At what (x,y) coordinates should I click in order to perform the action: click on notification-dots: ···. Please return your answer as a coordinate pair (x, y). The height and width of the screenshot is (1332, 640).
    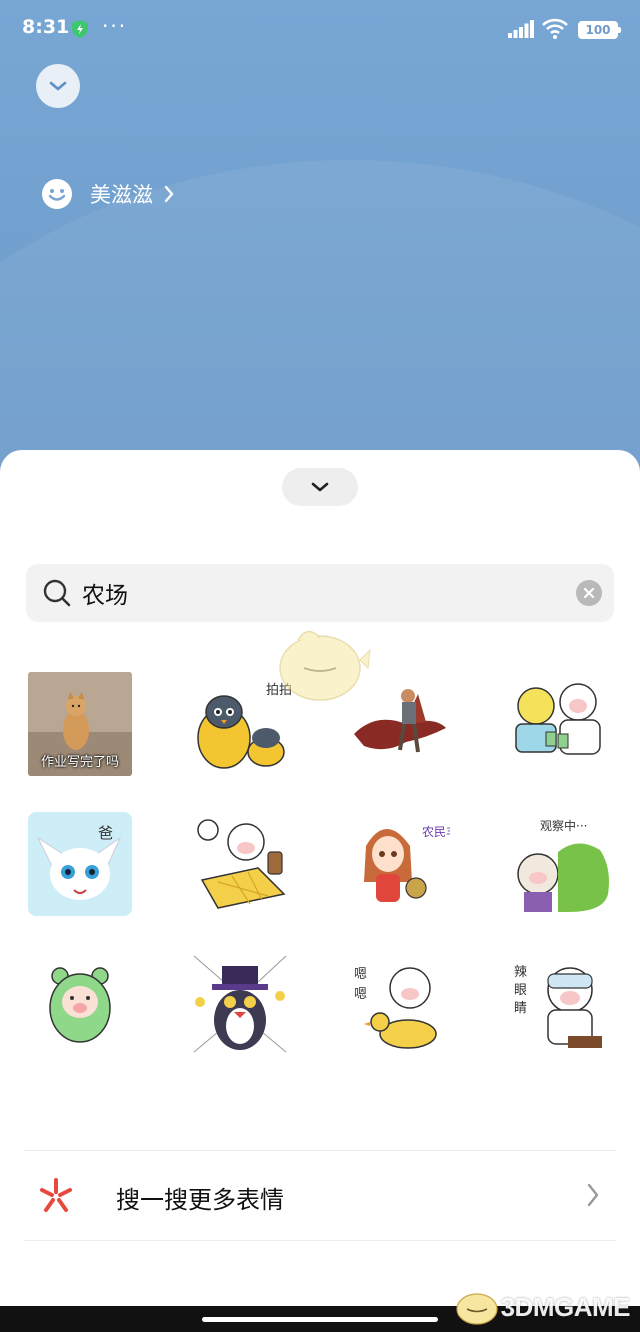
    Looking at the image, I should click on (115, 26).